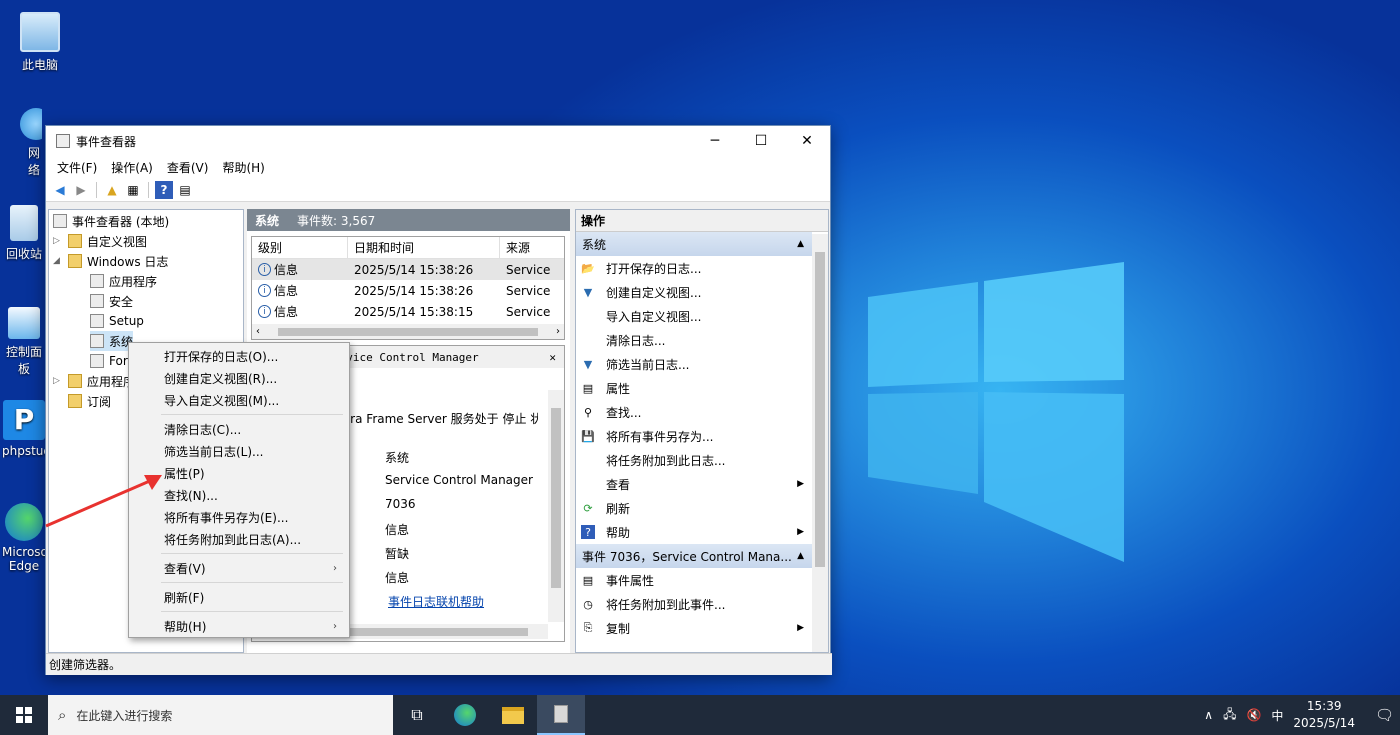 The width and height of the screenshot is (1400, 735). Describe the element at coordinates (588, 316) in the screenshot. I see `blank-icon` at that location.